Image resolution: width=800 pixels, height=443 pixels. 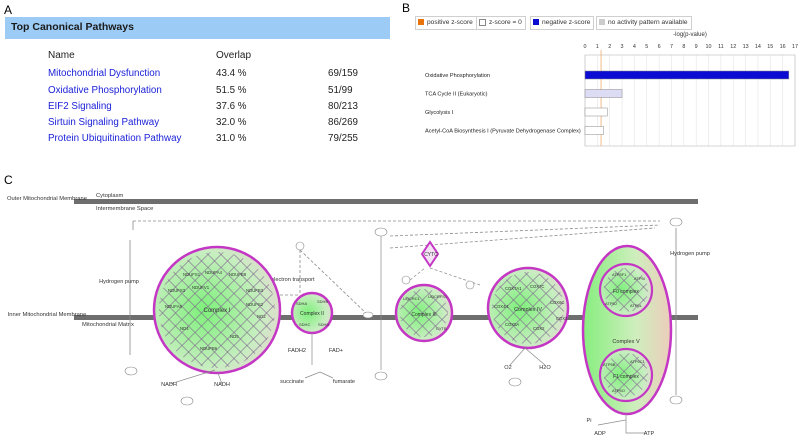 What do you see at coordinates (589, 421) in the screenshot?
I see `pi-label: Pi` at bounding box center [589, 421].